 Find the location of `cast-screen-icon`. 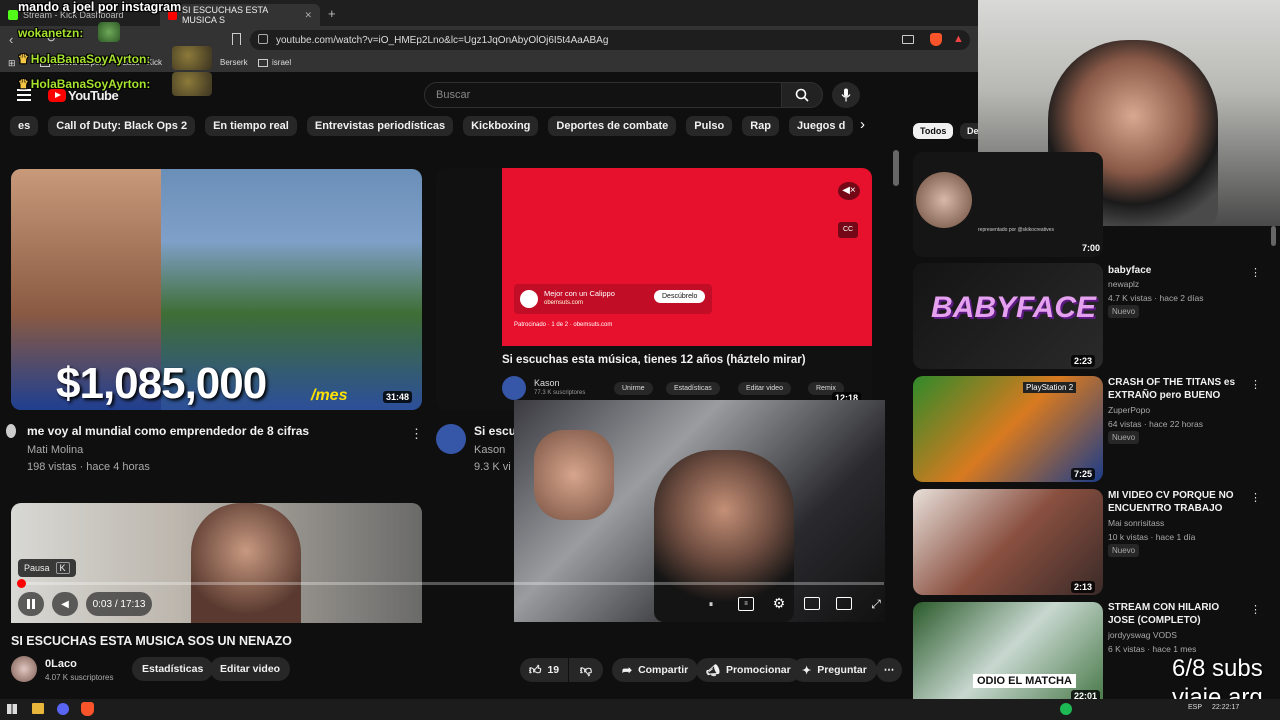

cast-screen-icon is located at coordinates (844, 603).